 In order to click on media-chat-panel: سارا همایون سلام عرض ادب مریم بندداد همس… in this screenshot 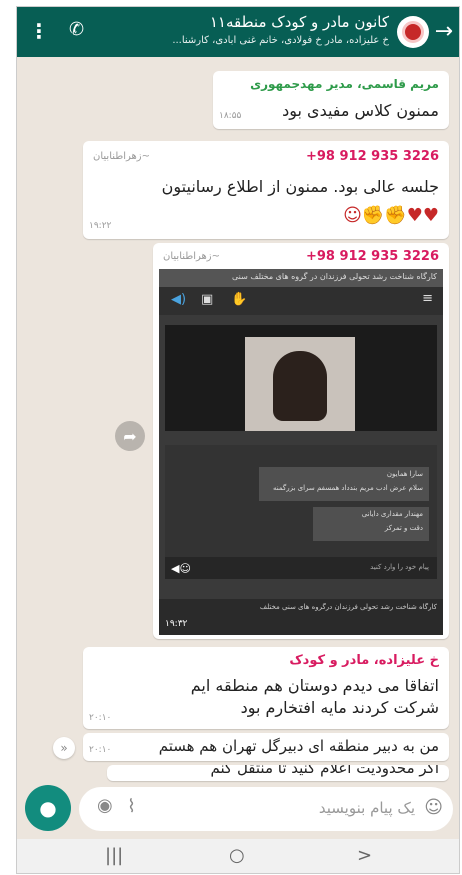, I will do `click(301, 512)`.